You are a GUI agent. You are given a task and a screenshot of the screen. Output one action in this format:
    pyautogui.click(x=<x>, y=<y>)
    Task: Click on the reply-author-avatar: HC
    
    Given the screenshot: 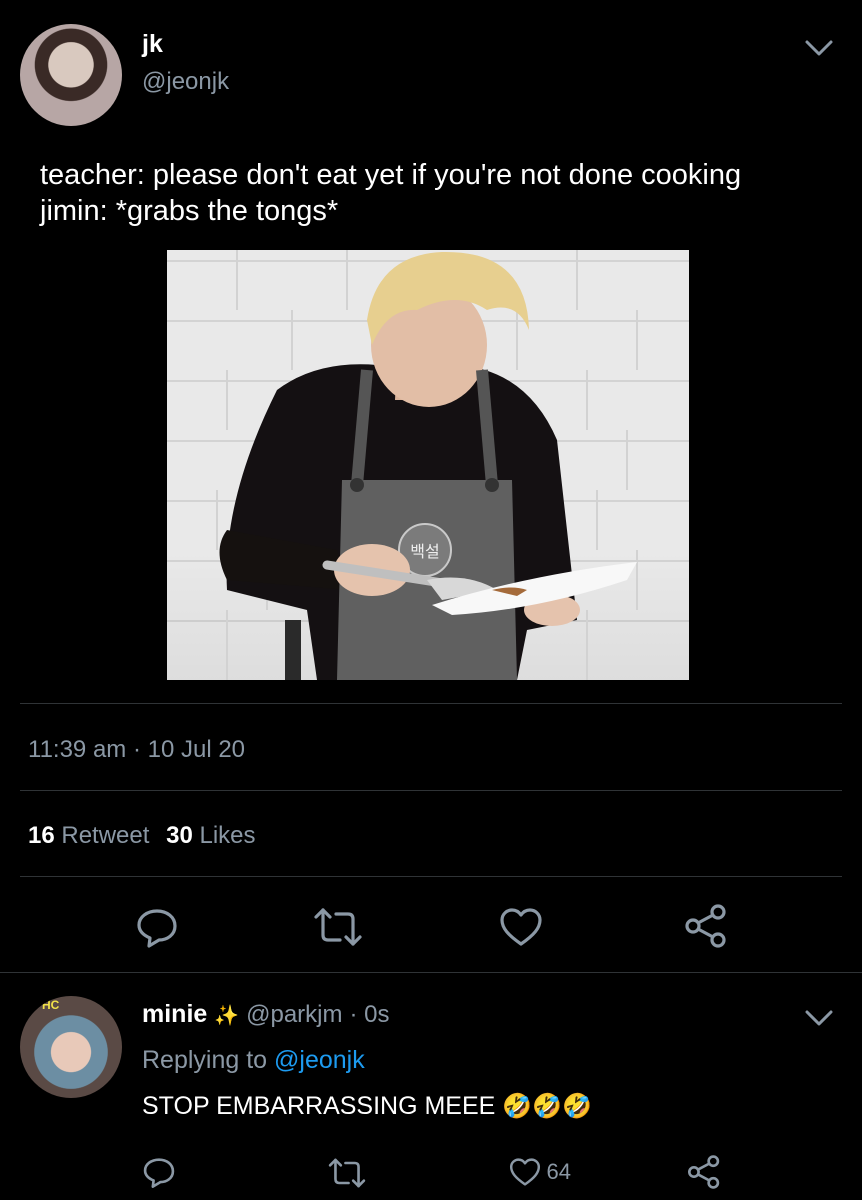 What is the action you would take?
    pyautogui.click(x=71, y=1047)
    